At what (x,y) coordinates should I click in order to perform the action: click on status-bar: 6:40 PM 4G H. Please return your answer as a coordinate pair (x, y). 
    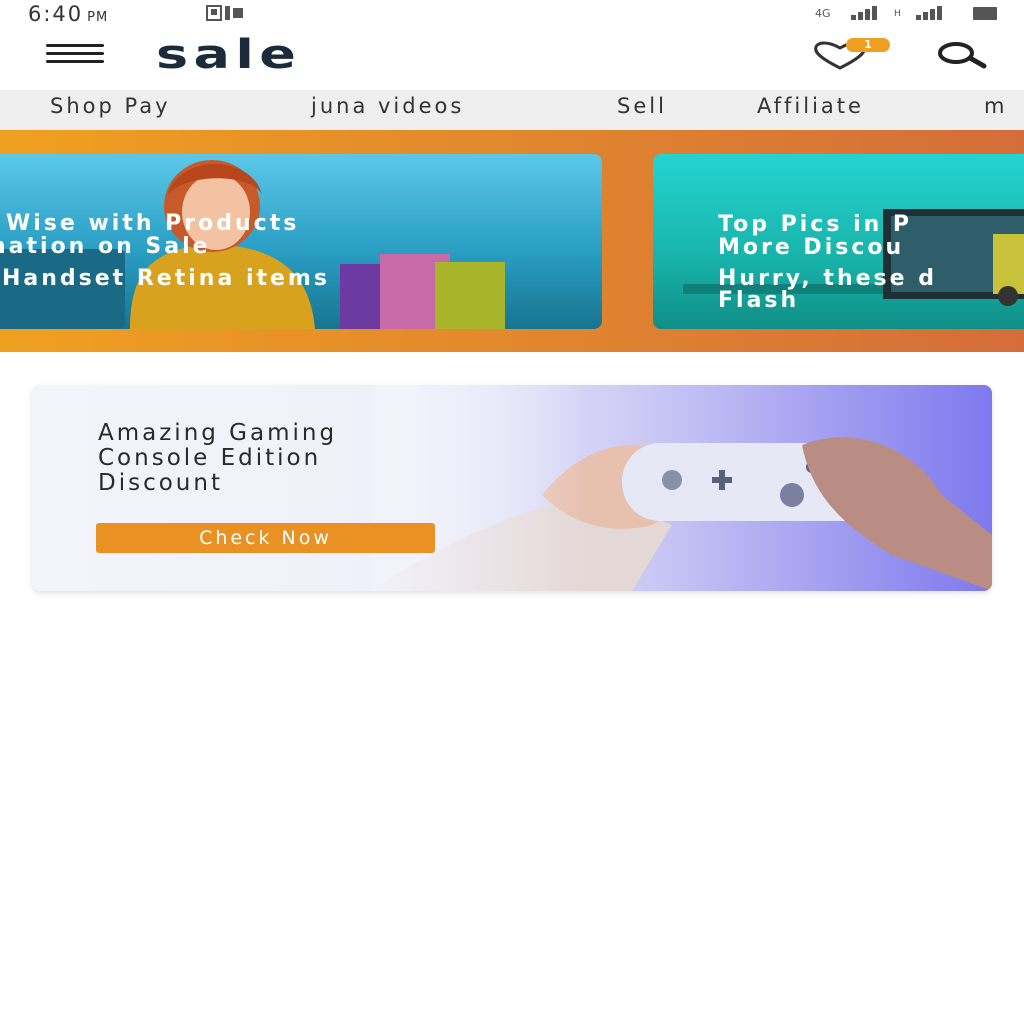
    Looking at the image, I should click on (512, 14).